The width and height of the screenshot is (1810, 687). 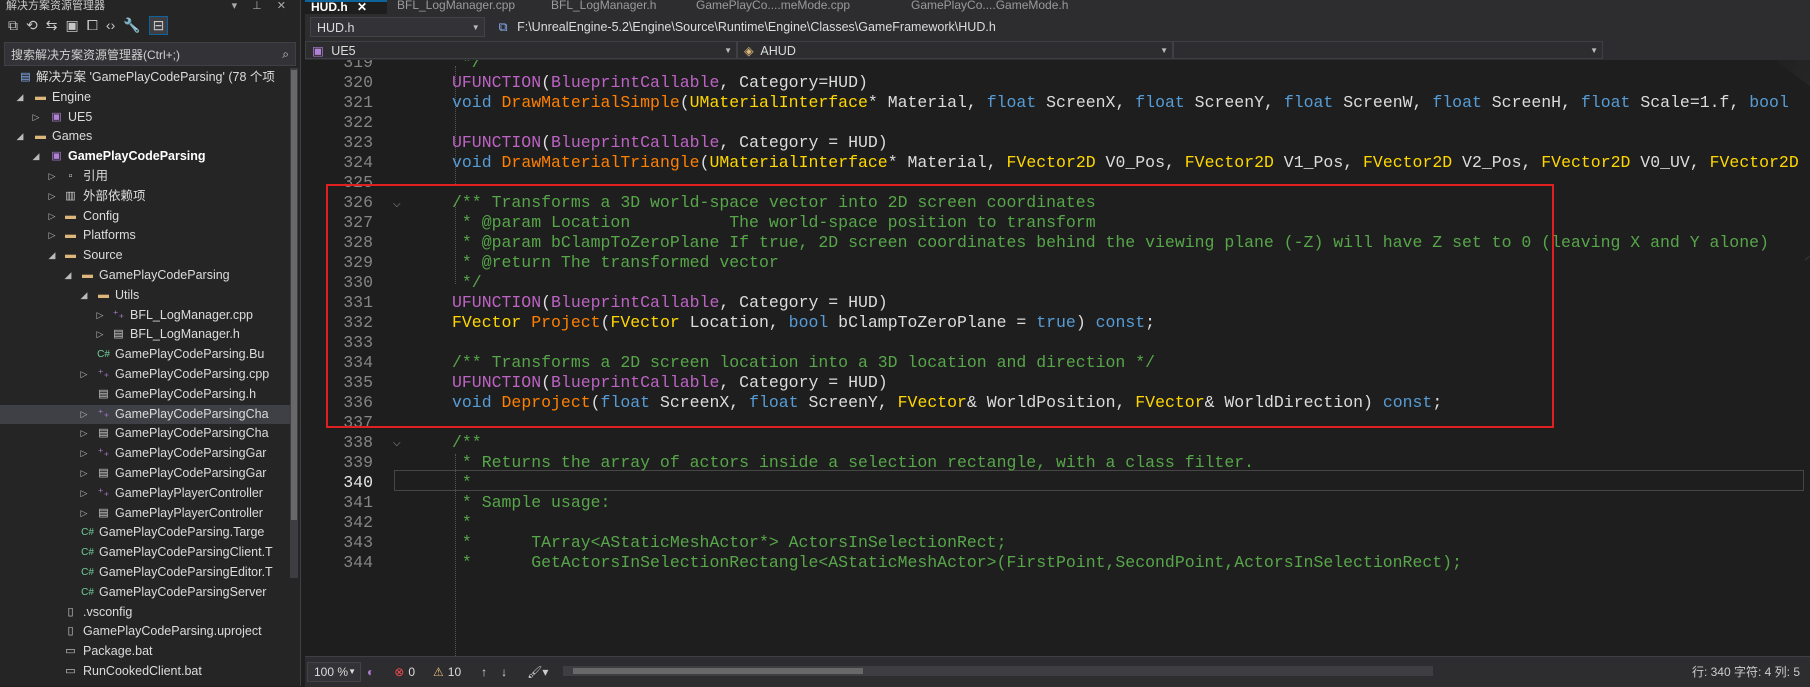 I want to click on panel-controls: ▾ ⊥ ✕, so click(x=266, y=6).